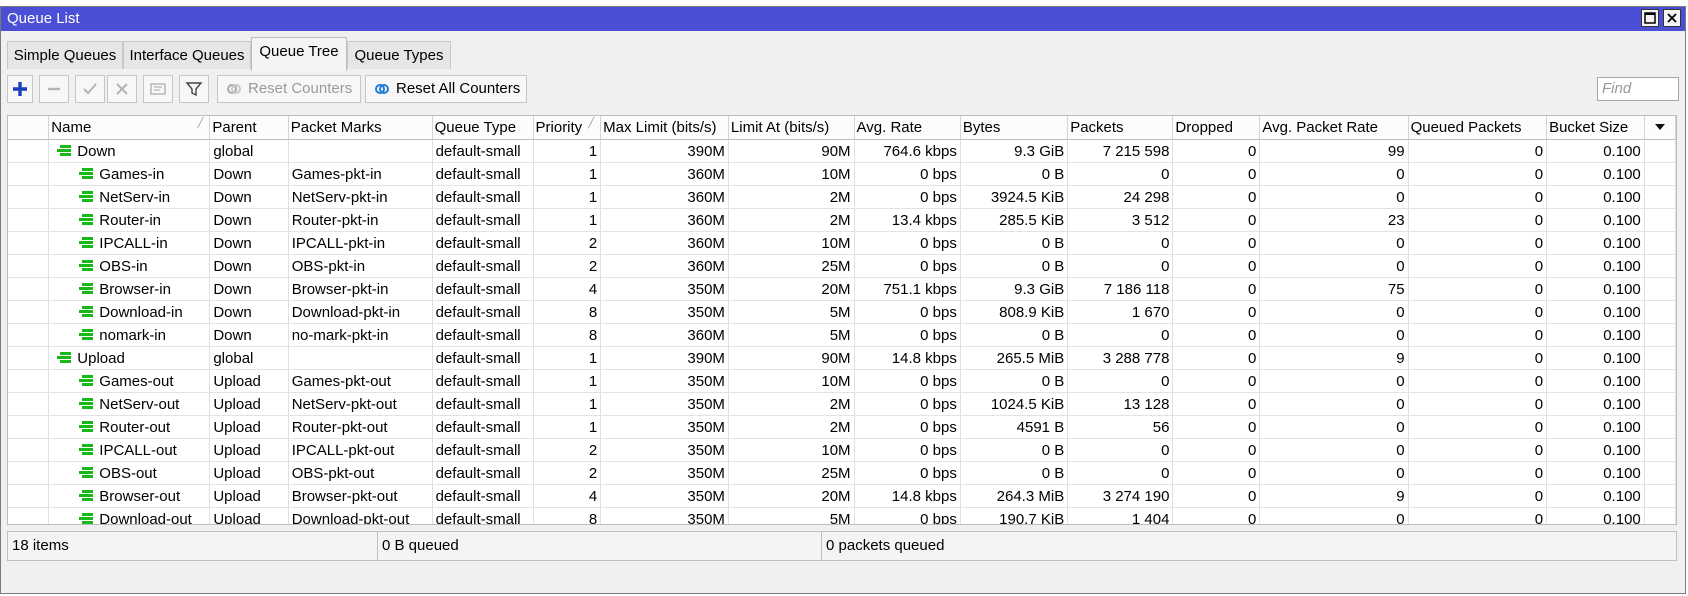 Image resolution: width=1688 pixels, height=596 pixels. Describe the element at coordinates (1660, 174) in the screenshot. I see `row-filler-cell` at that location.